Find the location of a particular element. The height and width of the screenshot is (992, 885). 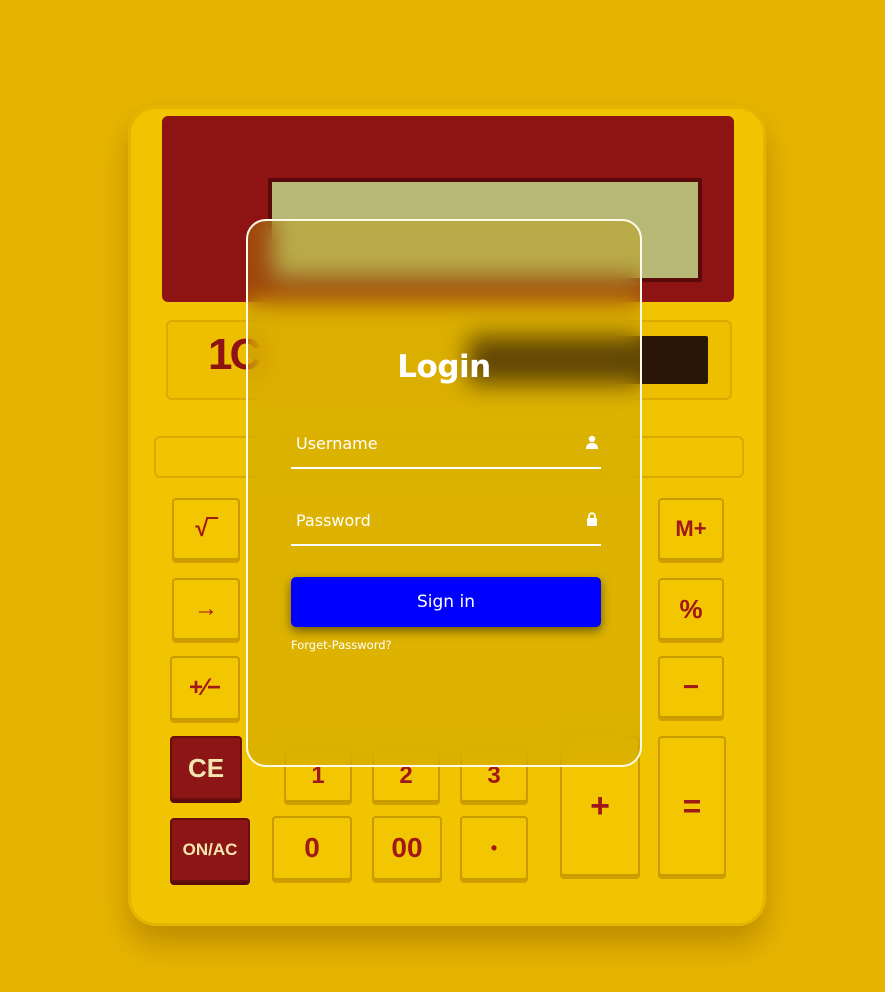

key-decimal: • is located at coordinates (494, 848).